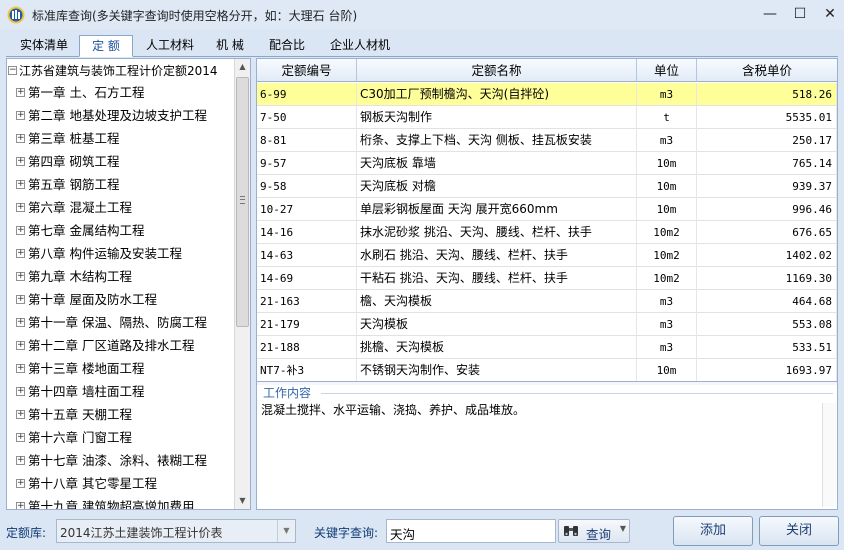  Describe the element at coordinates (92, 483) in the screenshot. I see `tree-item-label: 第十八章 其它零星工程` at that location.